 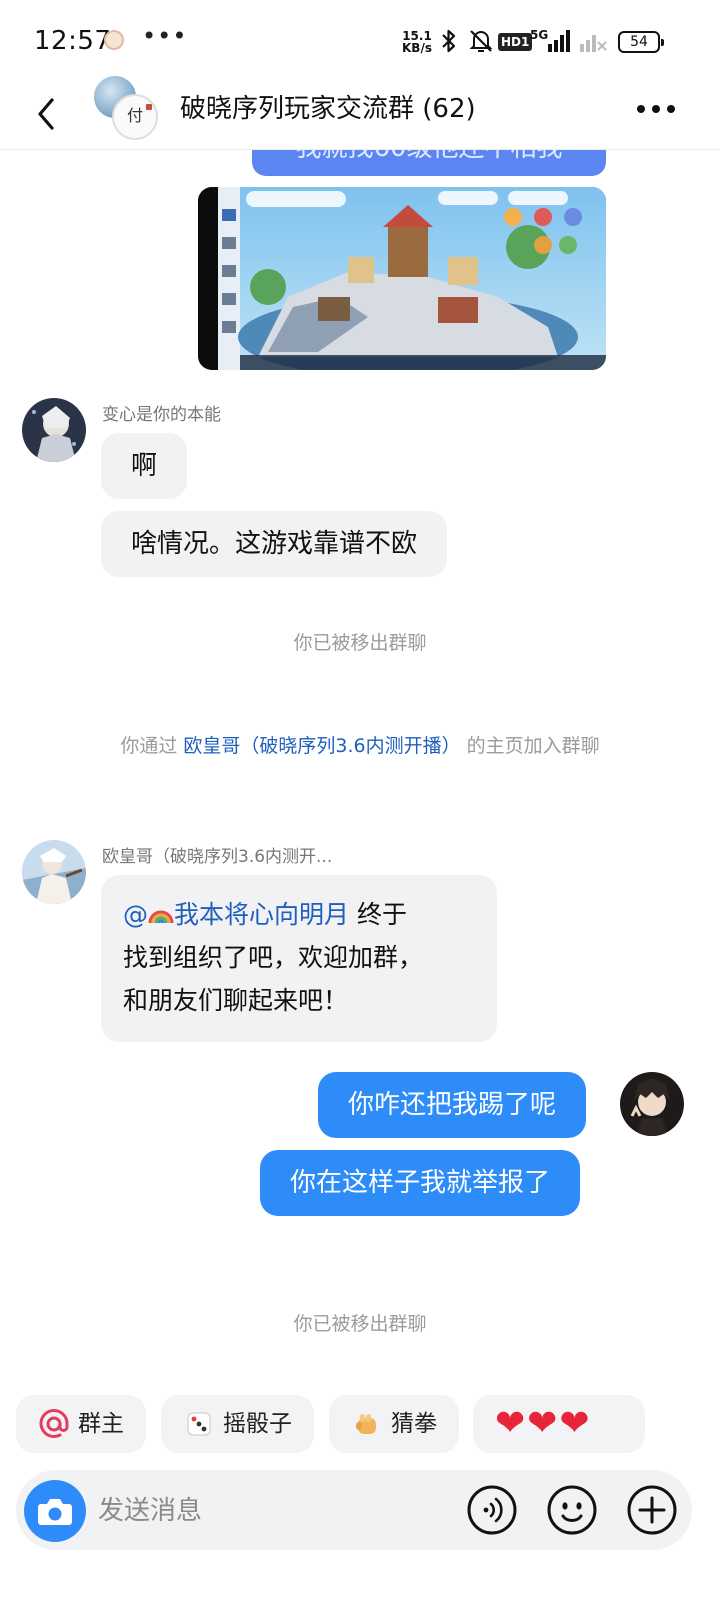 What do you see at coordinates (257, 1424) in the screenshot?
I see `dice-label: 摇骰子` at bounding box center [257, 1424].